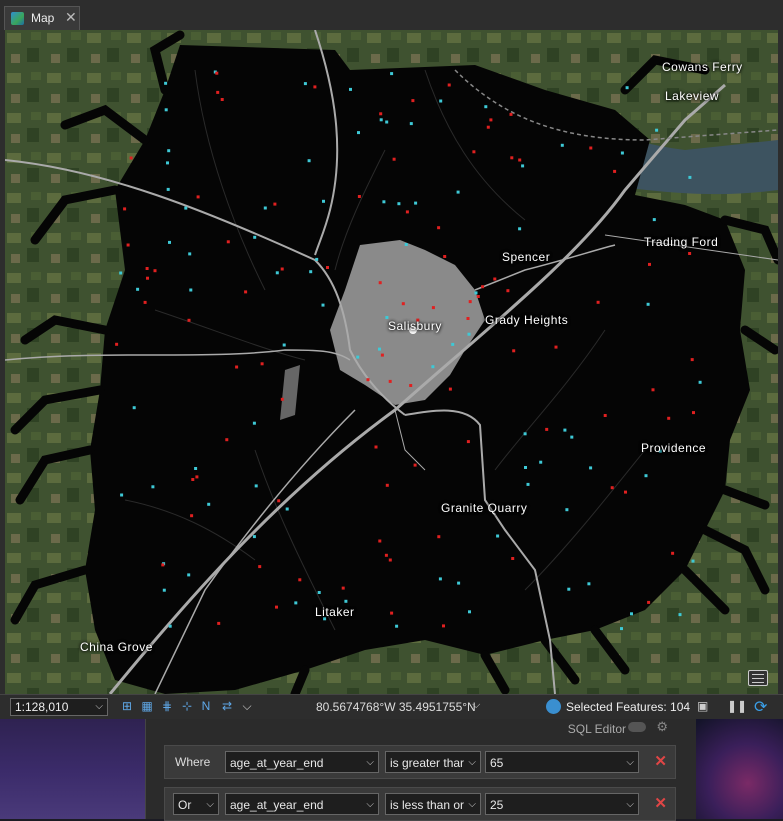 This screenshot has width=783, height=821. I want to click on sql-editor-toggle, so click(637, 727).